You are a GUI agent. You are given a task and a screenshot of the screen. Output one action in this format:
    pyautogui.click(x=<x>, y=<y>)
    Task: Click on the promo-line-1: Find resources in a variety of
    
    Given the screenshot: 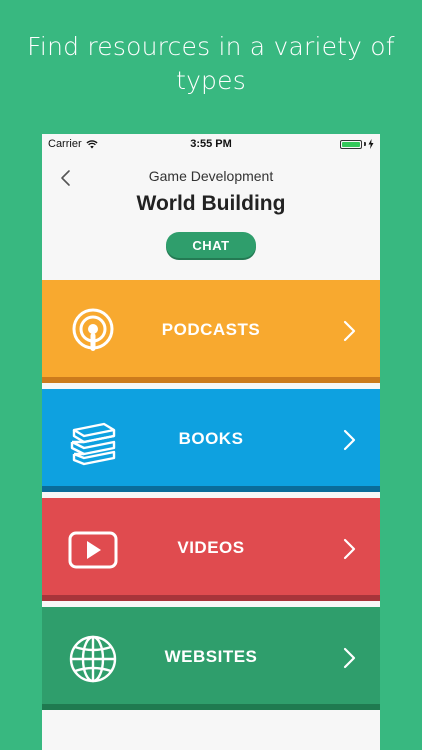 What is the action you would take?
    pyautogui.click(x=211, y=46)
    